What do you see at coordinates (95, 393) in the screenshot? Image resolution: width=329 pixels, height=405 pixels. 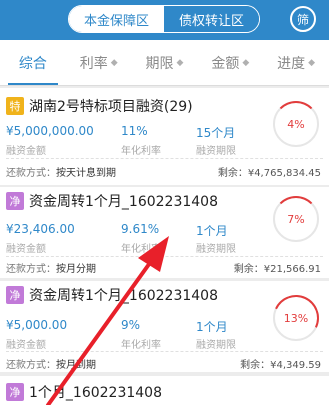 I see `loan-title: 1个月_1602231408` at bounding box center [95, 393].